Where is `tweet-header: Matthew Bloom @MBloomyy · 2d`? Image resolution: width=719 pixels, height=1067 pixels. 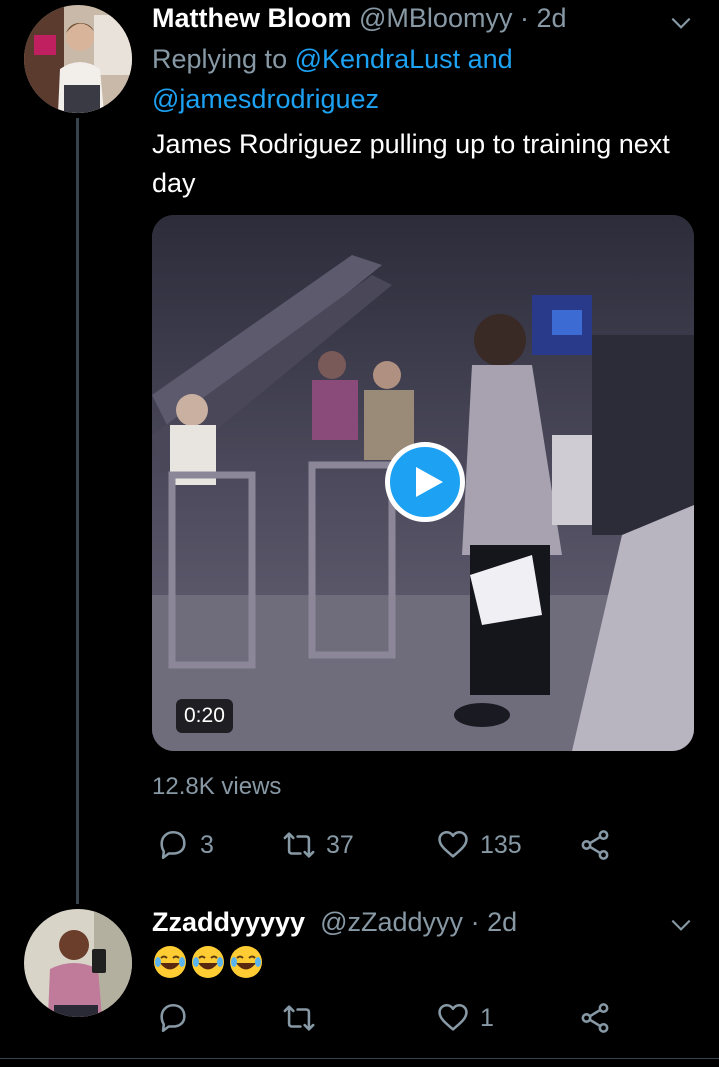 tweet-header: Matthew Bloom @MBloomyy · 2d is located at coordinates (359, 18).